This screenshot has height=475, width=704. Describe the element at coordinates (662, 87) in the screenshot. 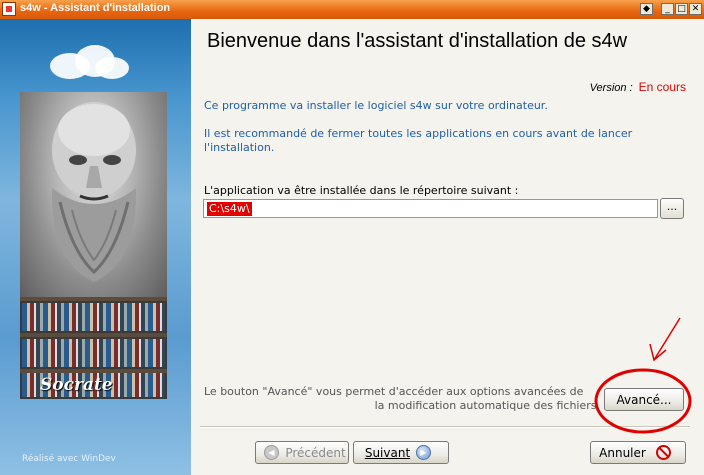

I see `version-value: En cours` at that location.